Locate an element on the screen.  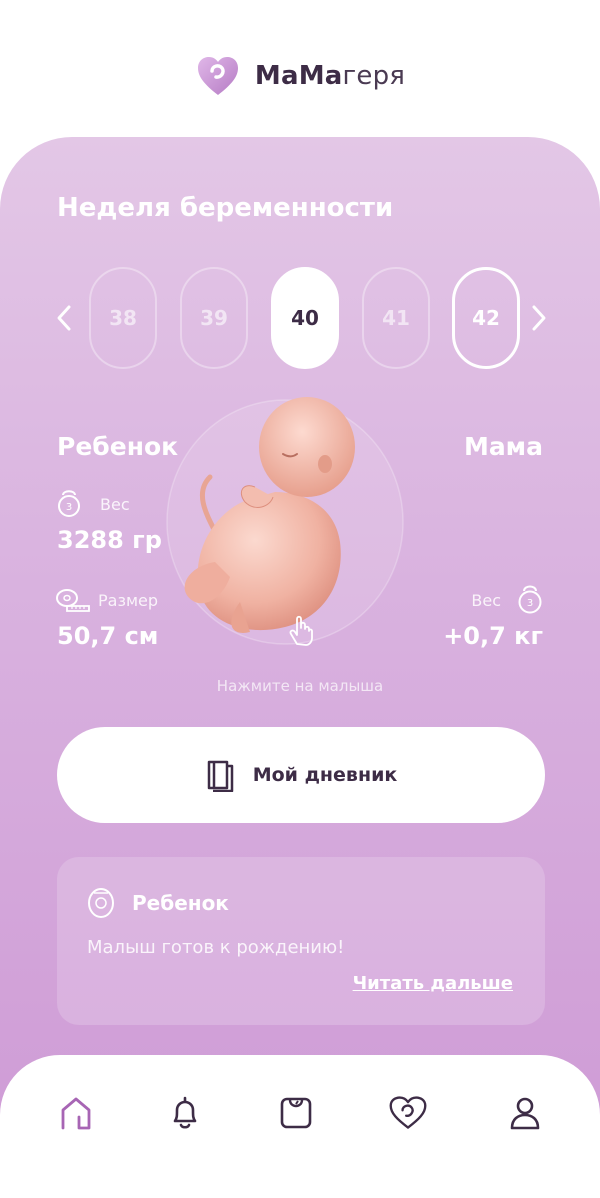
brand-name: МаМагеря is located at coordinates (330, 76).